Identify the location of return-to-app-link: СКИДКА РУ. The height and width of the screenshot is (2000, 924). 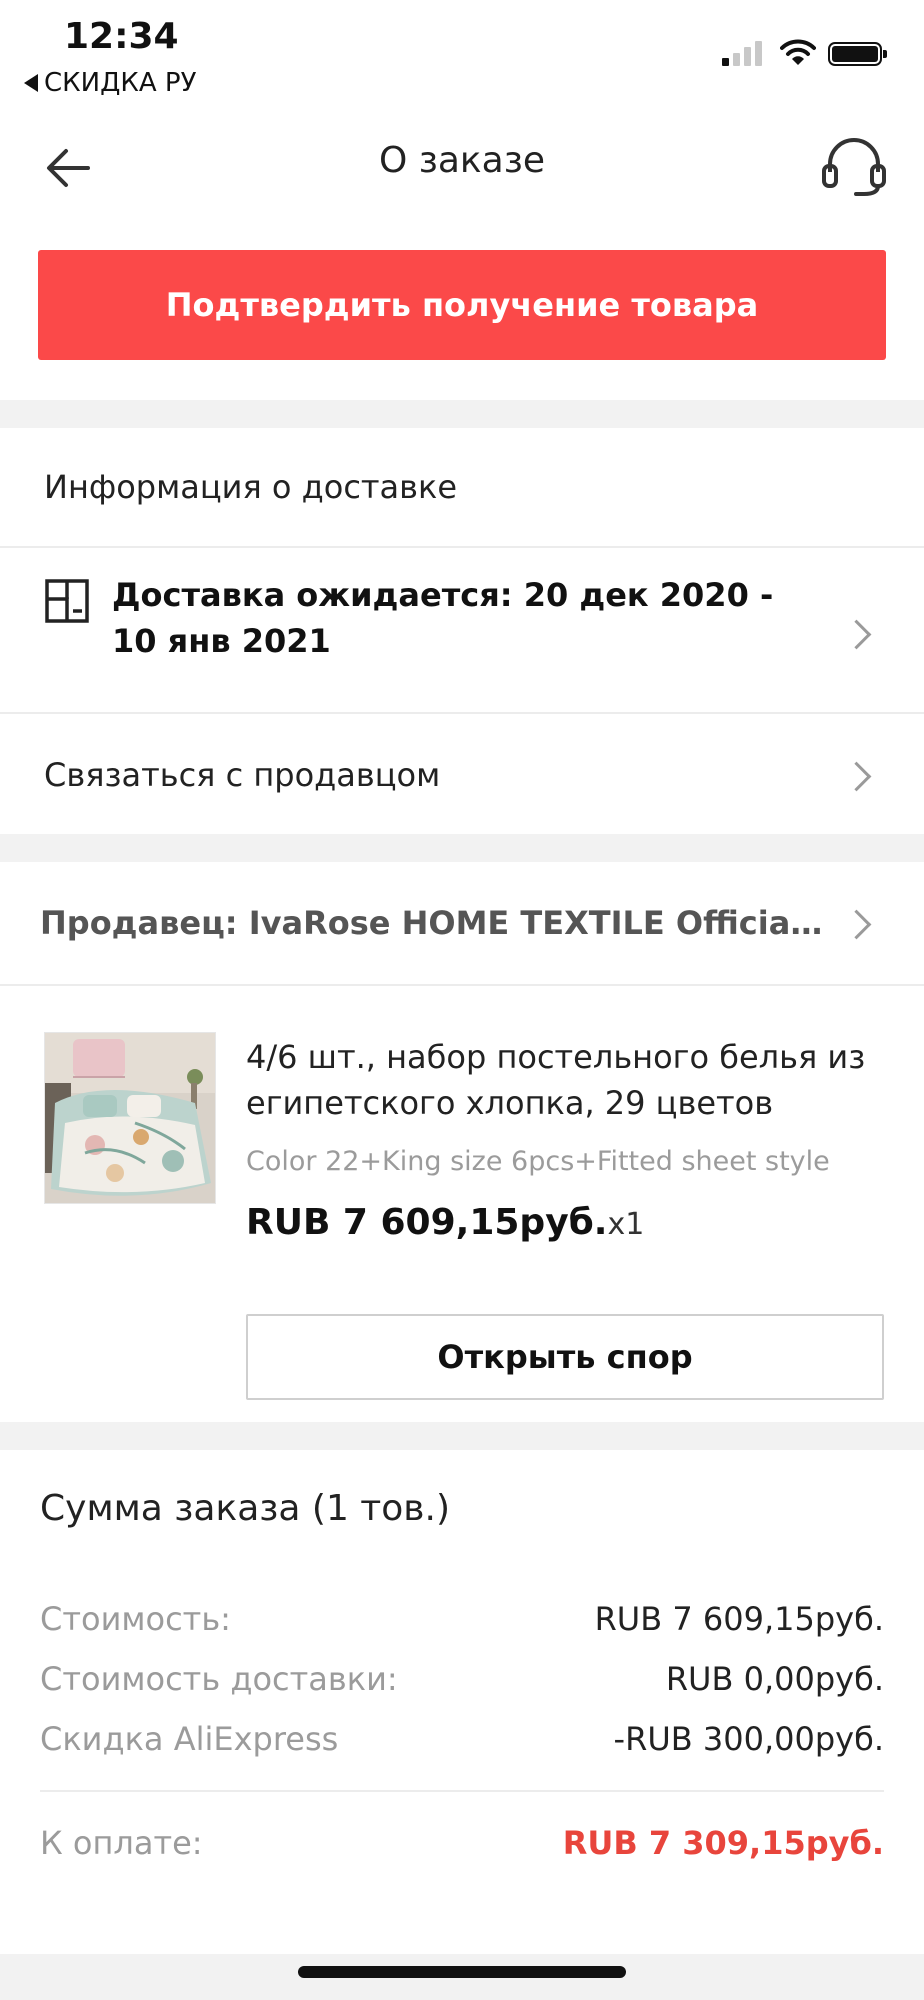
(110, 83).